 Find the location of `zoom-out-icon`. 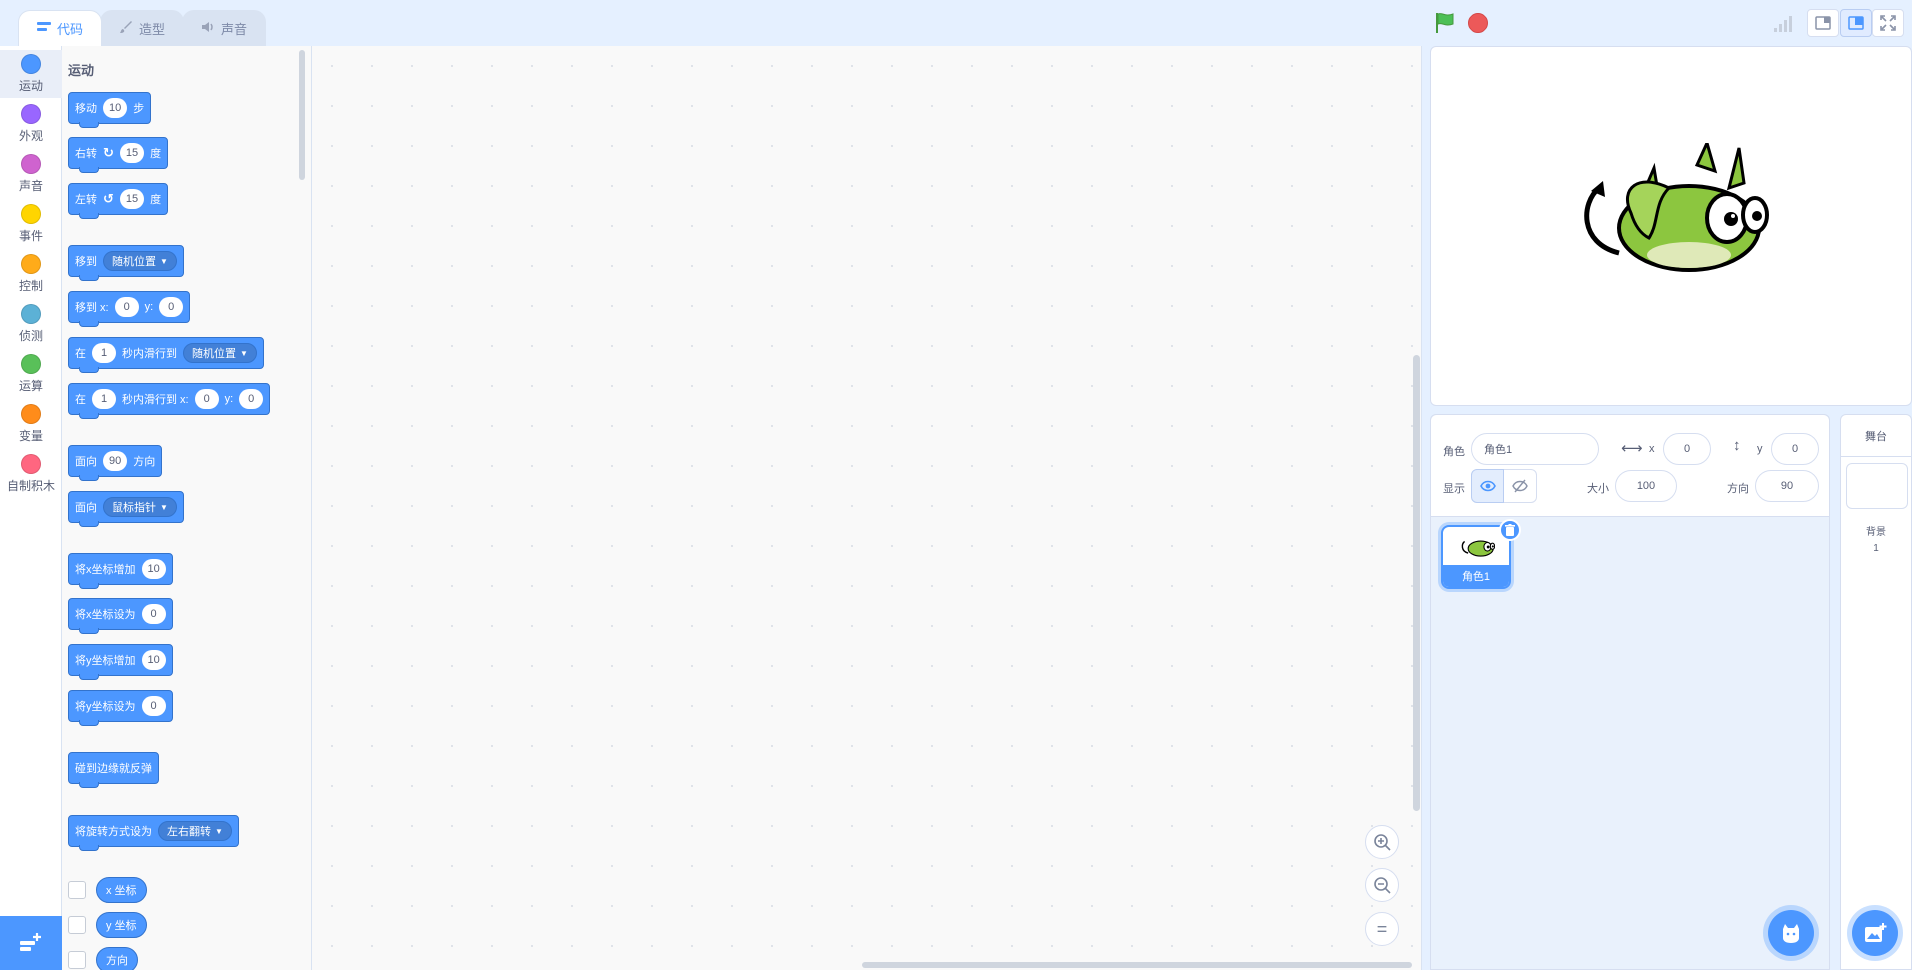

zoom-out-icon is located at coordinates (1382, 885).